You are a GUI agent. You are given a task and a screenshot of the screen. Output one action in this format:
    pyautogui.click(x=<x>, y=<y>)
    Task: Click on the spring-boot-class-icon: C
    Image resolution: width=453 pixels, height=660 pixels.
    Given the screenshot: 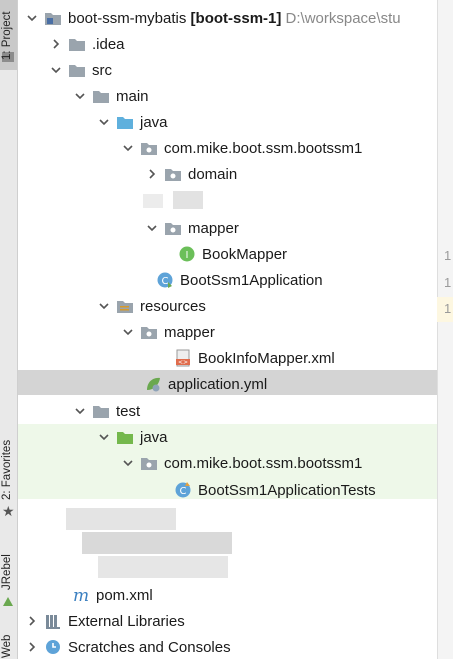 What is the action you would take?
    pyautogui.click(x=165, y=280)
    